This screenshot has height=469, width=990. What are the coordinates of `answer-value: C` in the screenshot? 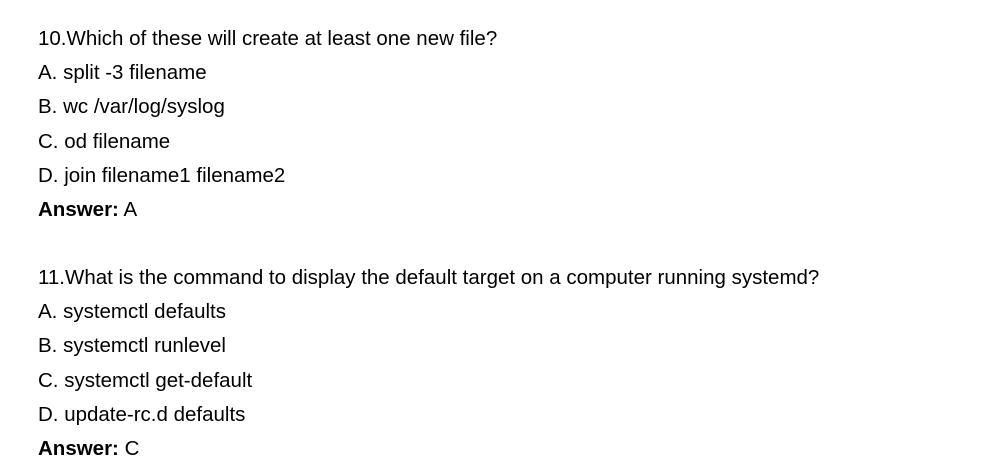 It's located at (129, 448).